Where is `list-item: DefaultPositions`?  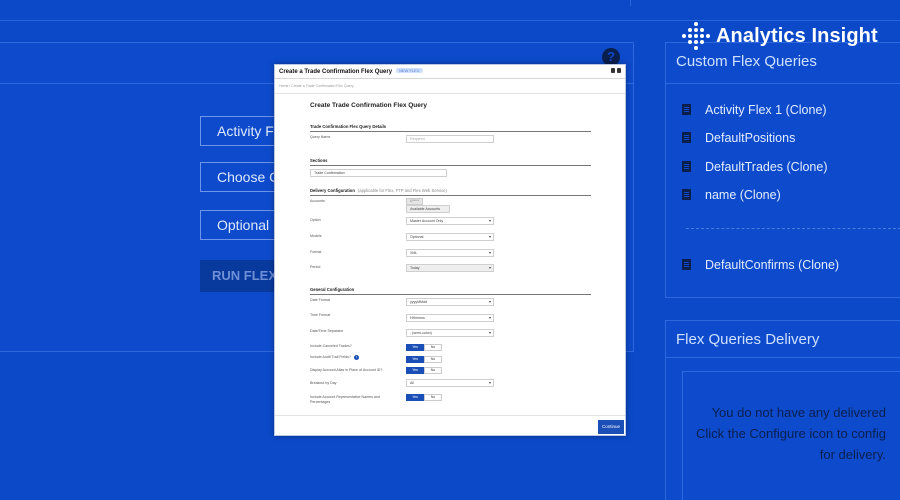 list-item: DefaultPositions is located at coordinates (738, 138).